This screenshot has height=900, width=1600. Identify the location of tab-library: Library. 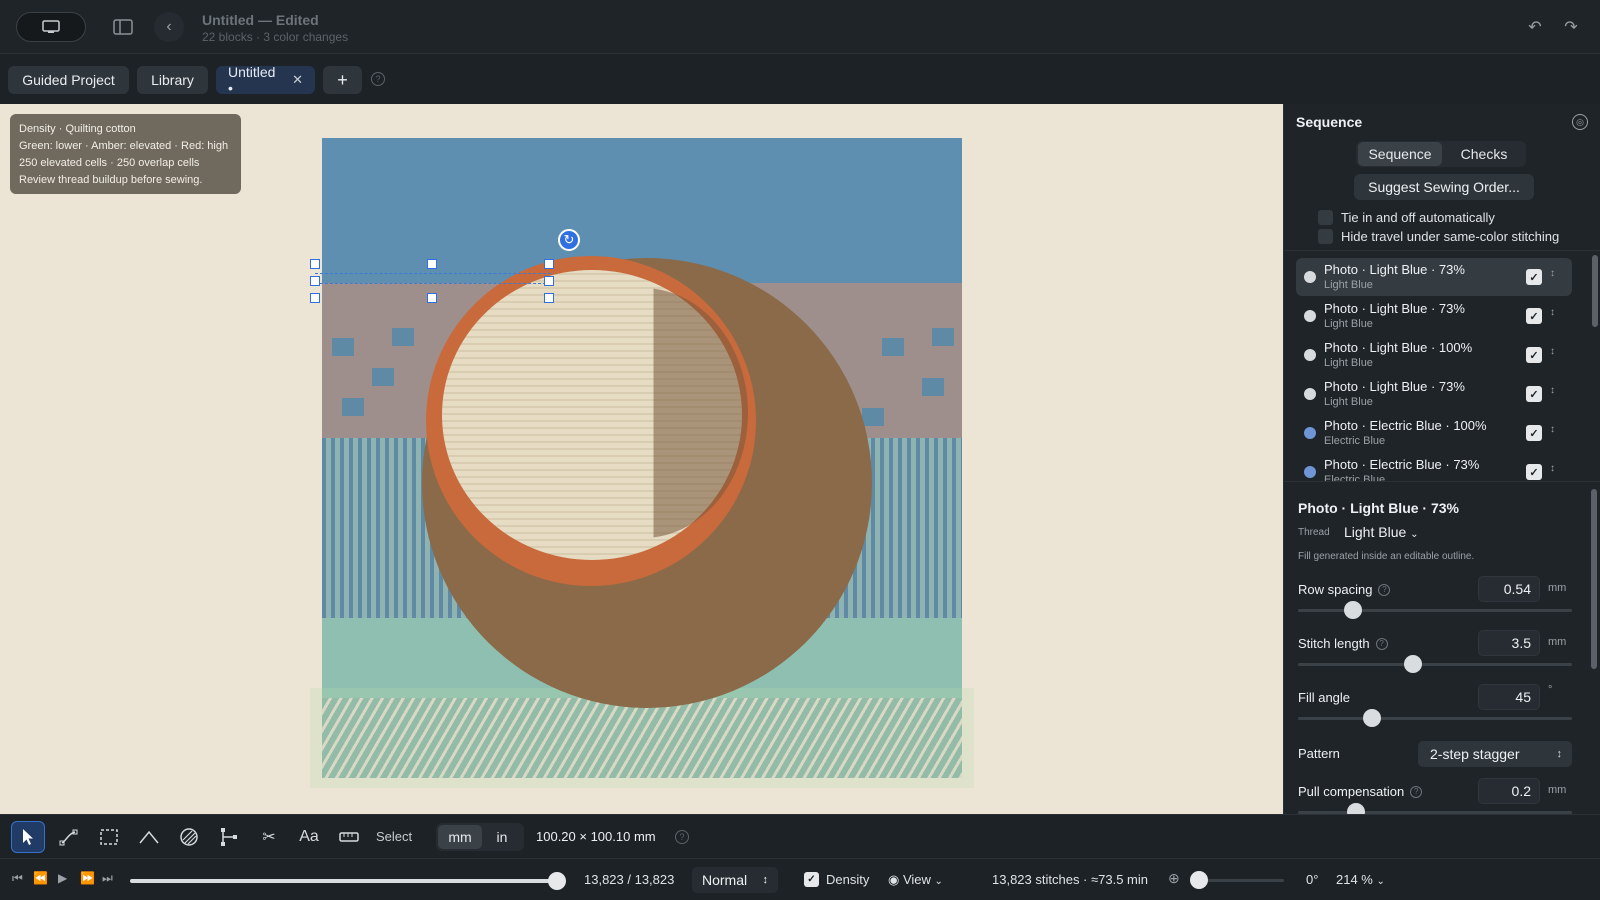
(172, 80).